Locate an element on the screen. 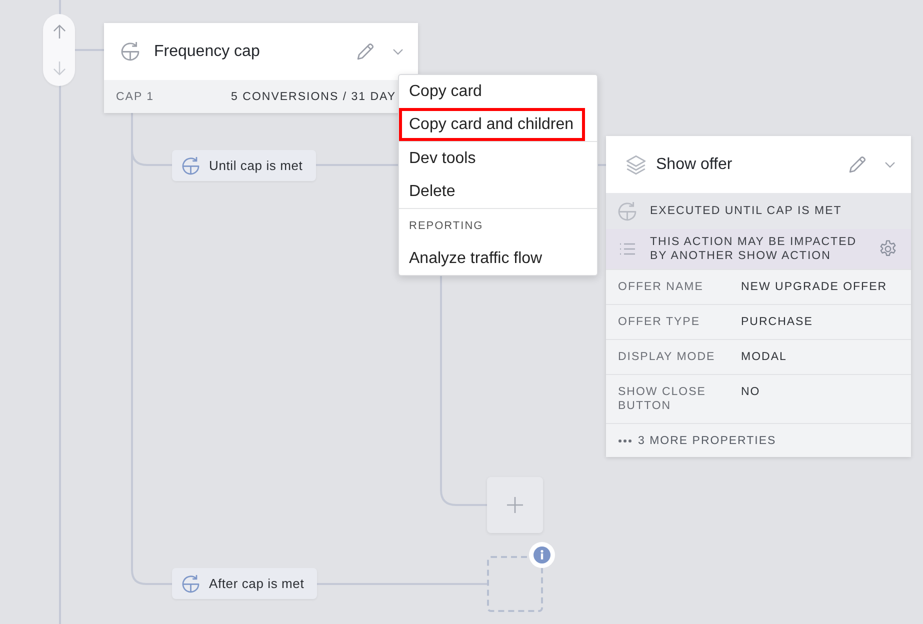 This screenshot has height=624, width=923. menu-item: Copy card is located at coordinates (492, 91).